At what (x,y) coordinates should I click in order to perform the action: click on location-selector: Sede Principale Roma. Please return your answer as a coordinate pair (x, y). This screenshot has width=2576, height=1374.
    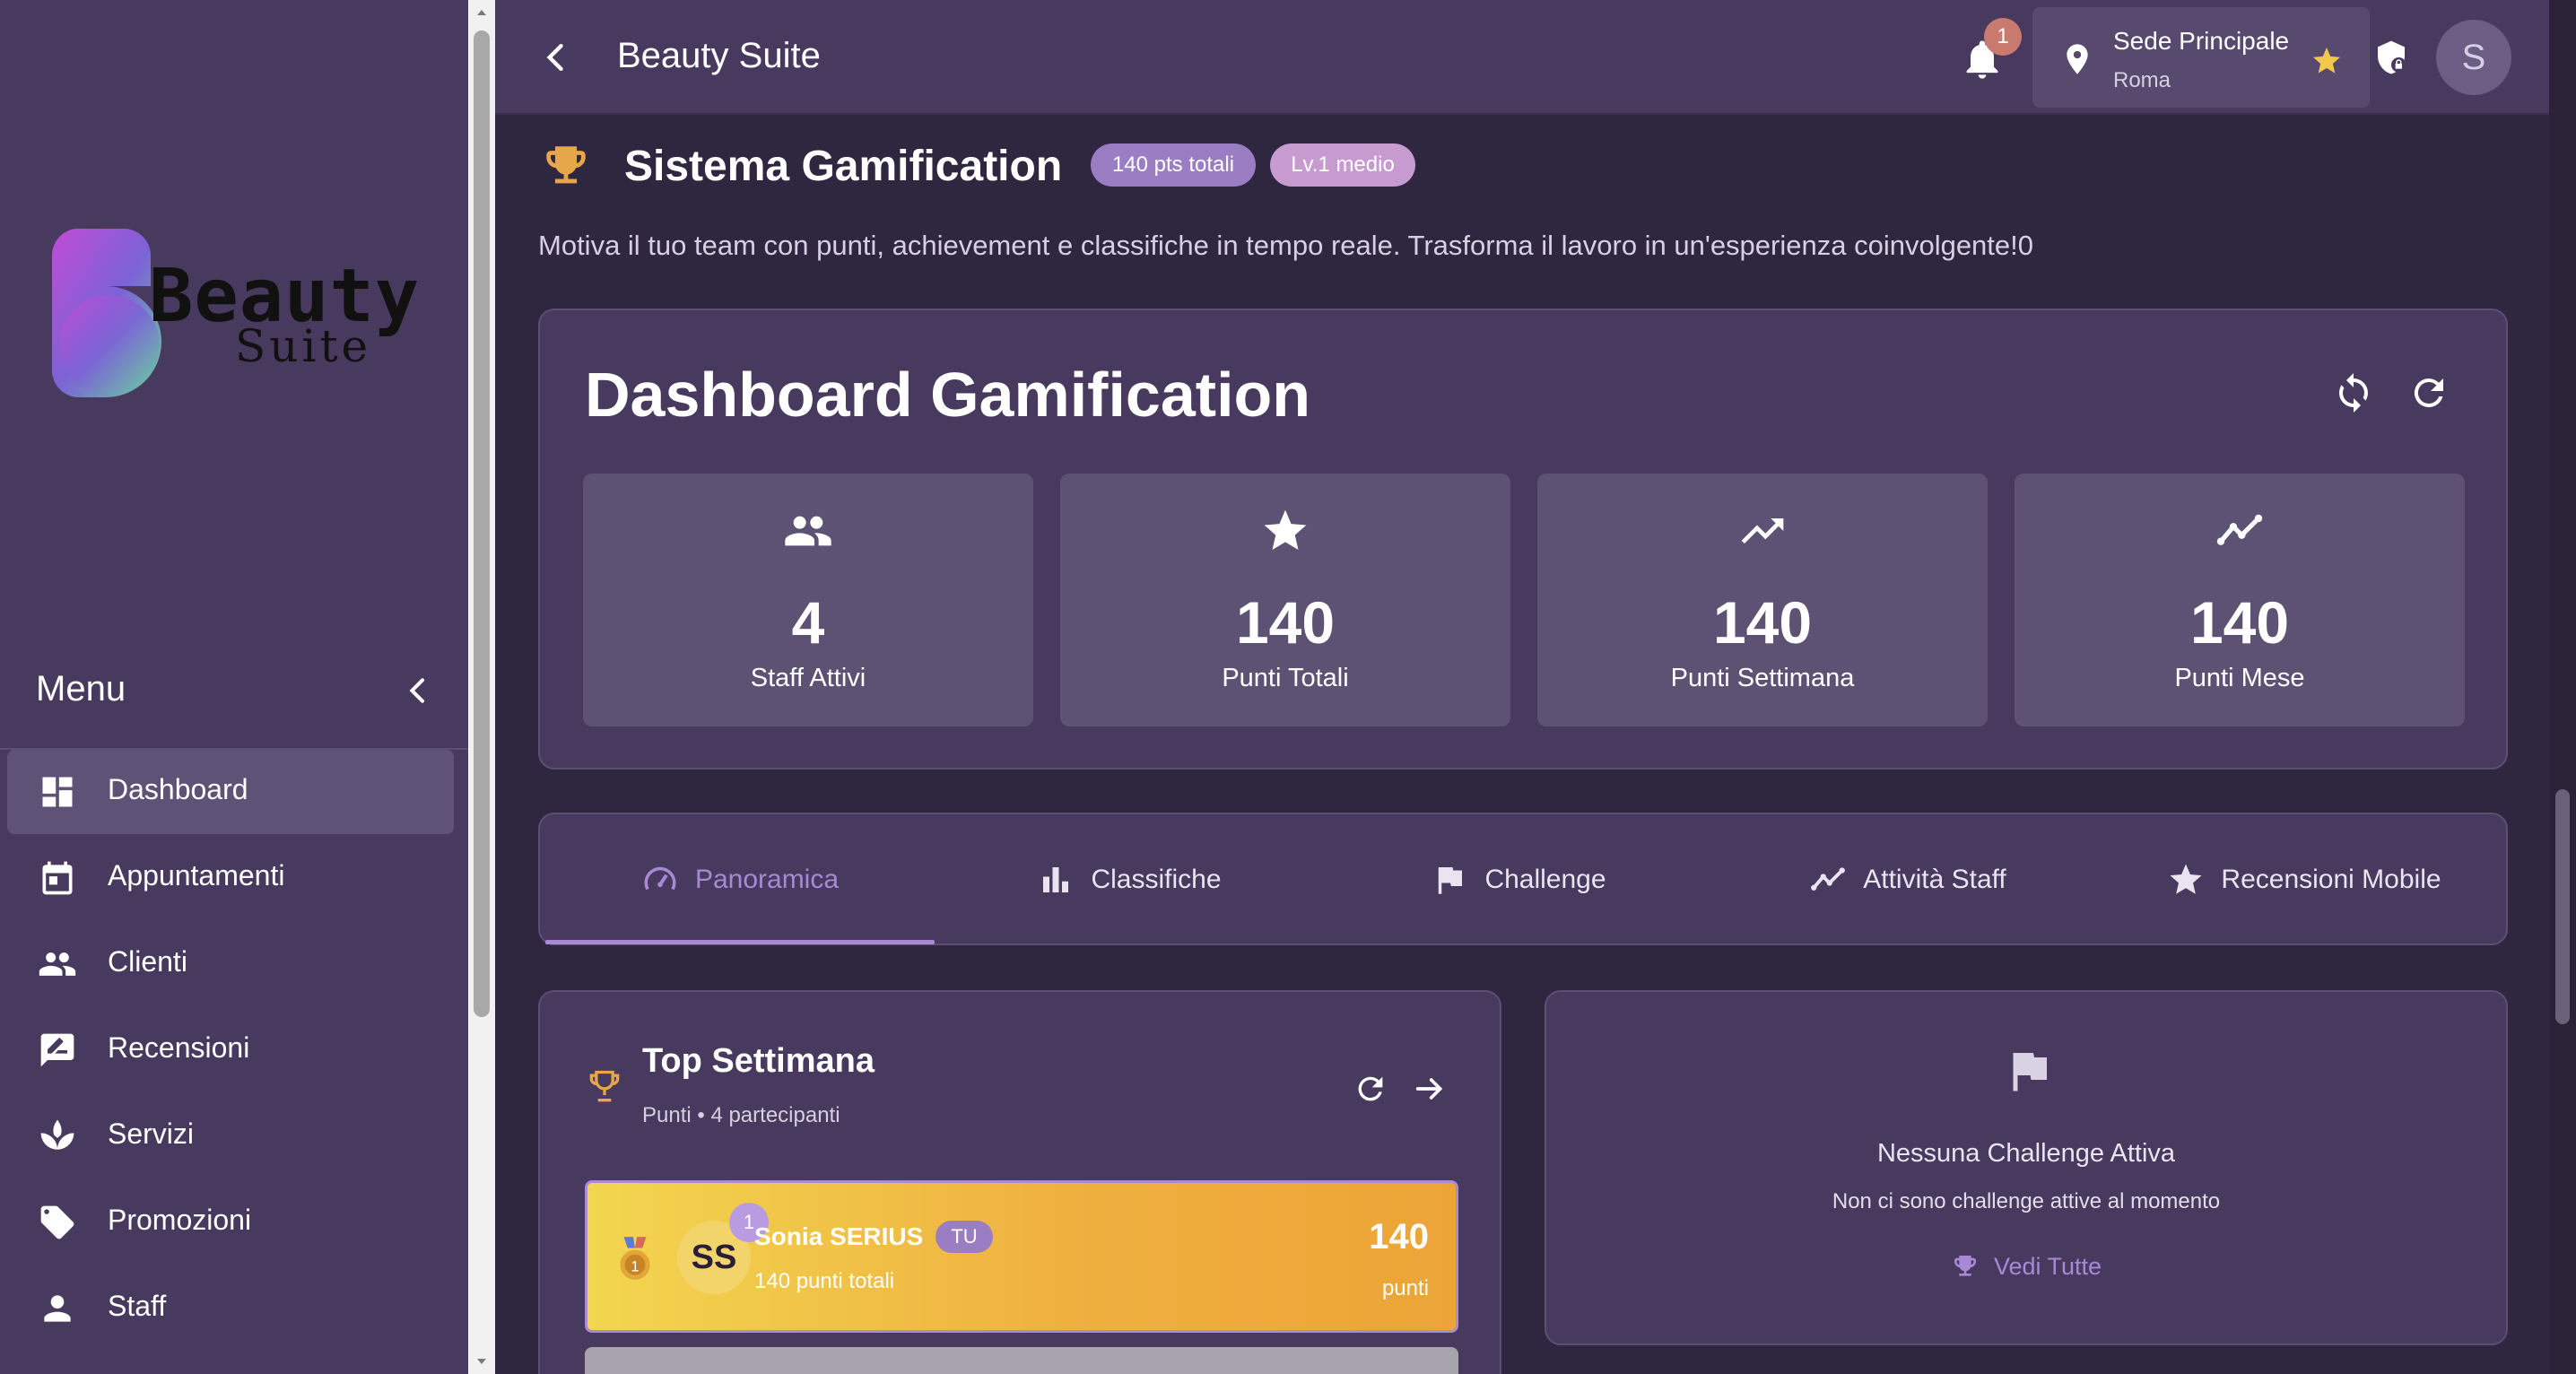
    Looking at the image, I should click on (2201, 58).